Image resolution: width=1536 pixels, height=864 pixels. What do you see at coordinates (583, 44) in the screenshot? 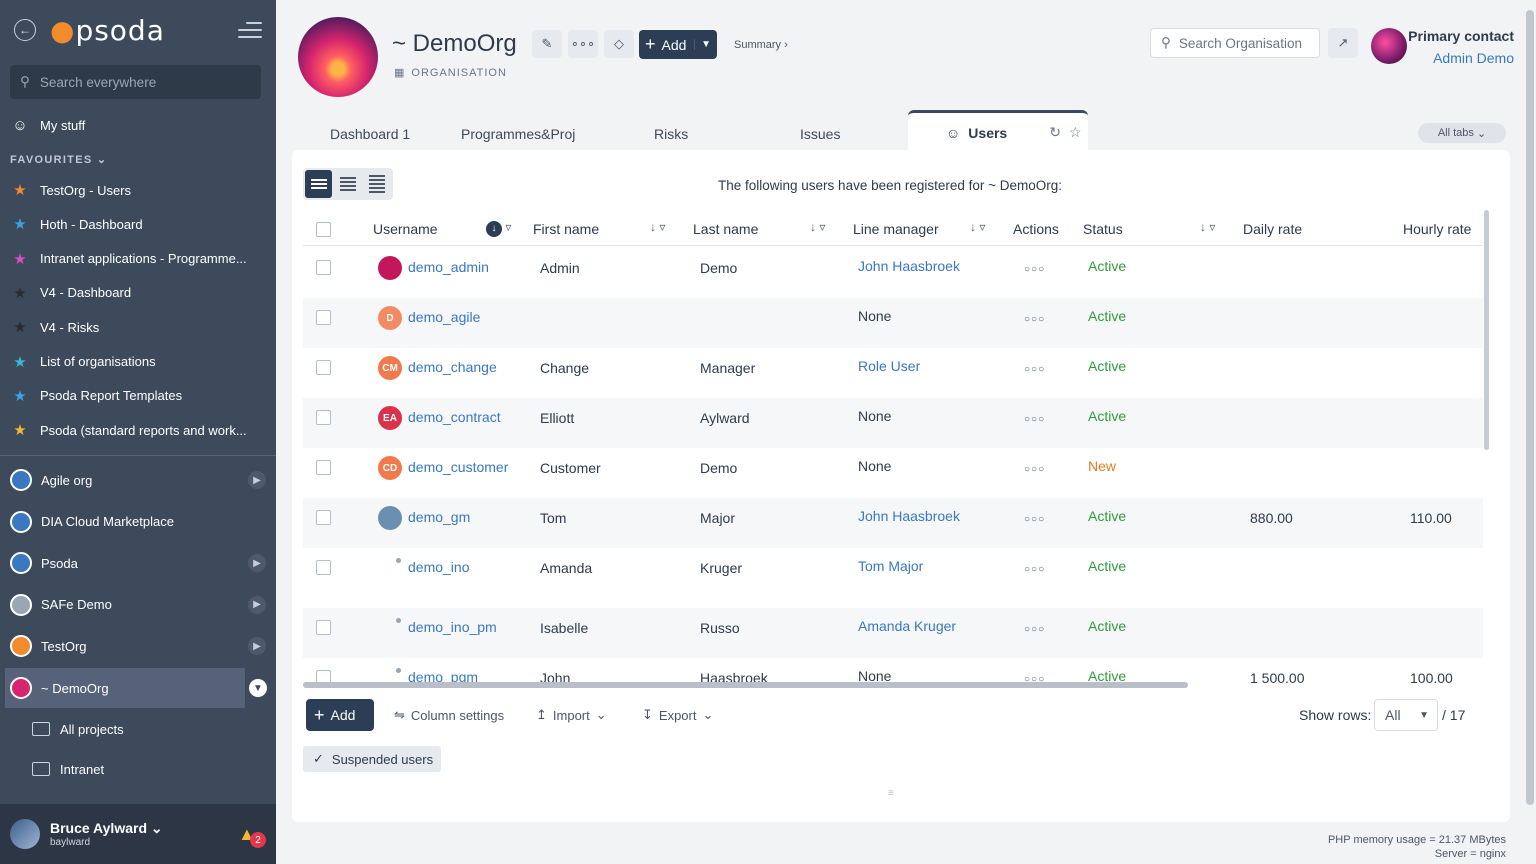
I see `more-icon: ∘∘∘` at bounding box center [583, 44].